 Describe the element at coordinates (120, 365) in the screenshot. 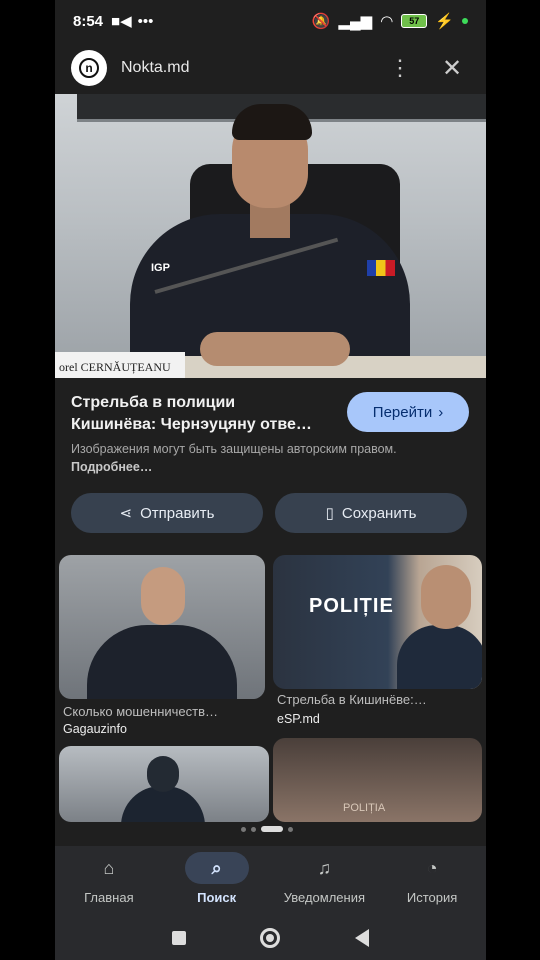

I see `nameplate: orel CERNĂUȚEANU` at that location.